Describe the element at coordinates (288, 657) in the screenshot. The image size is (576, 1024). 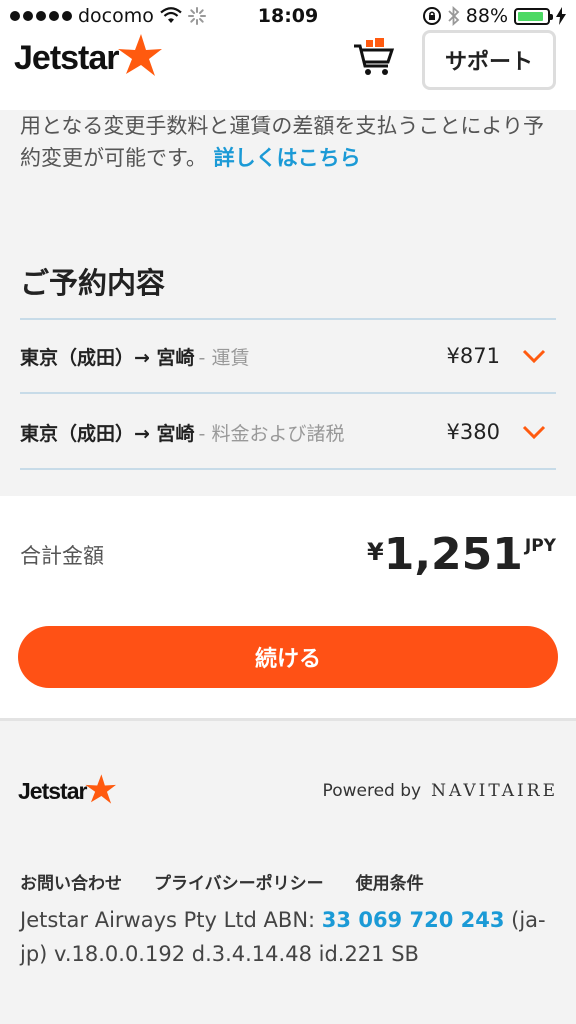
I see `continue-button: 続ける` at that location.